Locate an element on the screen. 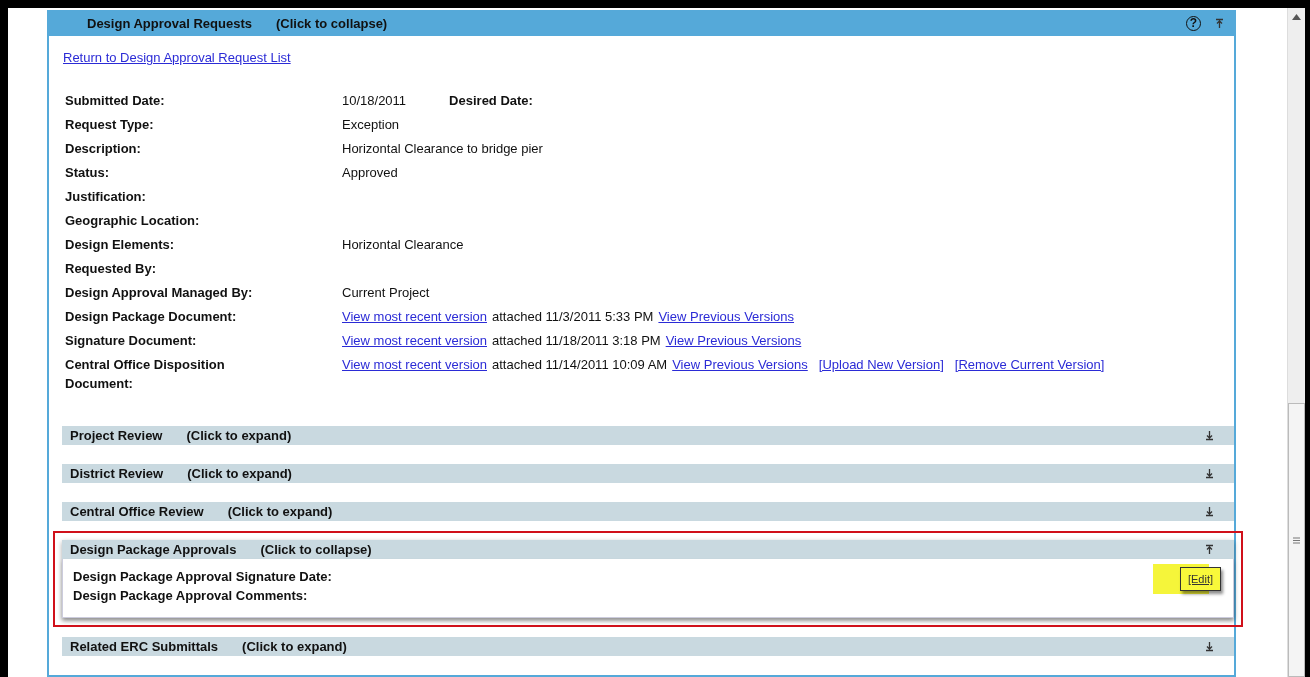  section-header: Design Package Approvals (Click to collapse) is located at coordinates (648, 549).